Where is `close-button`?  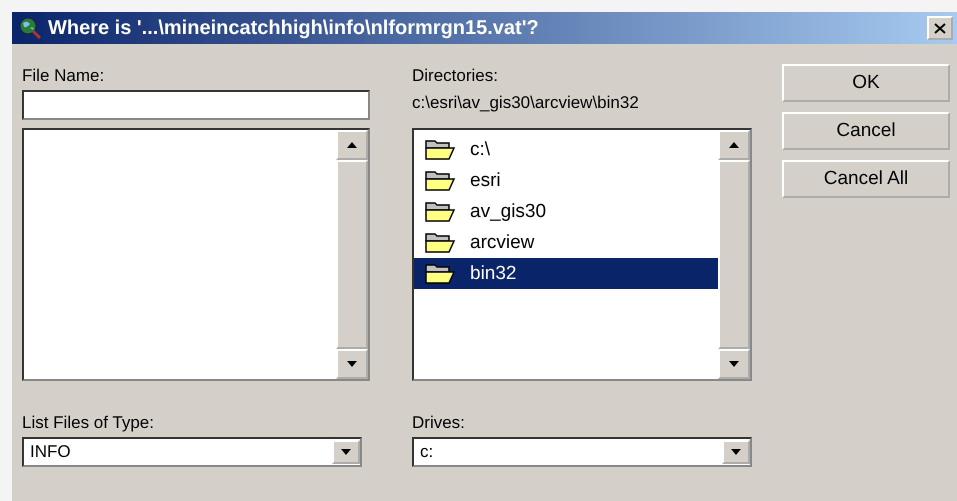 close-button is located at coordinates (940, 28).